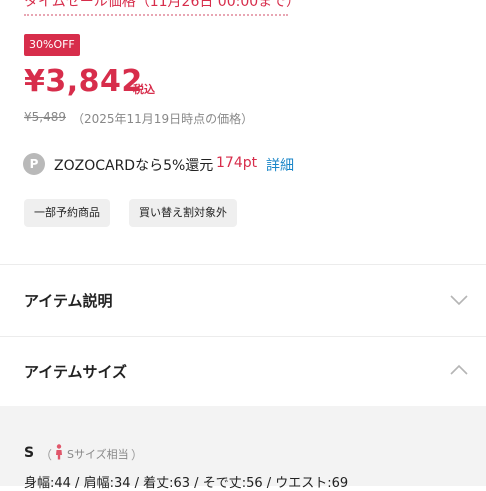 The image size is (486, 491). I want to click on person-icon, so click(59, 452).